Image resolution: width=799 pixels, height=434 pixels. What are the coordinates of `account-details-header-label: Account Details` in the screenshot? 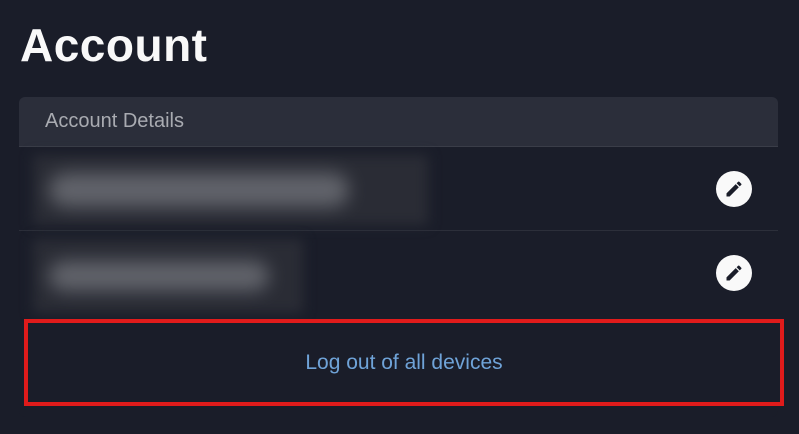 It's located at (114, 121).